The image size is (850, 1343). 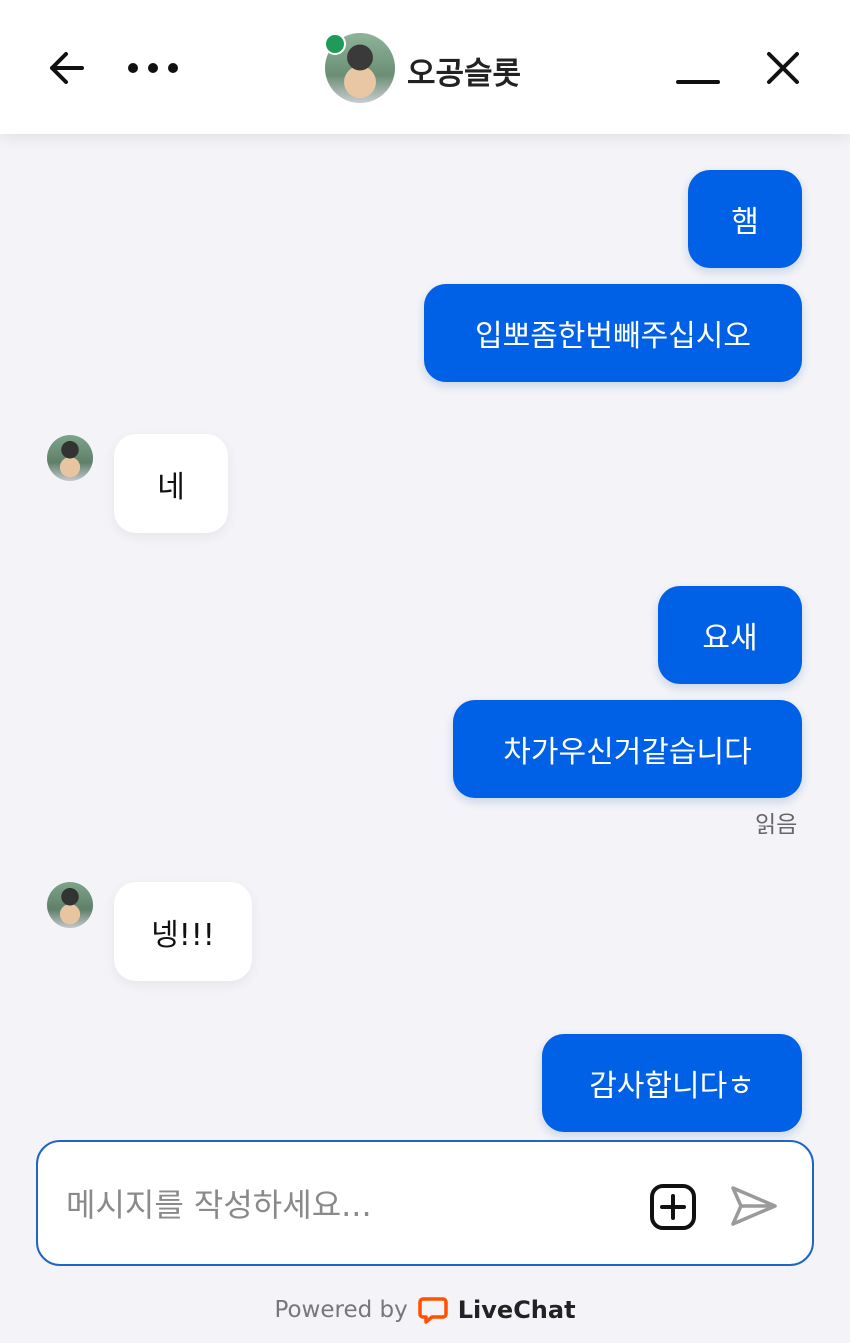 I want to click on online-status-indicator, so click(x=335, y=44).